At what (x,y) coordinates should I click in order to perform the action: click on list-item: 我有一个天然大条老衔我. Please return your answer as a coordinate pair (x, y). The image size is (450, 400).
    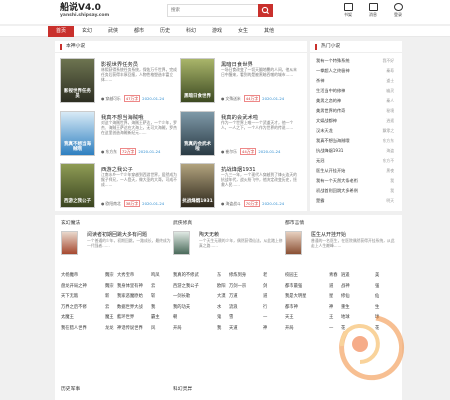
    Looking at the image, I should click on (355, 181).